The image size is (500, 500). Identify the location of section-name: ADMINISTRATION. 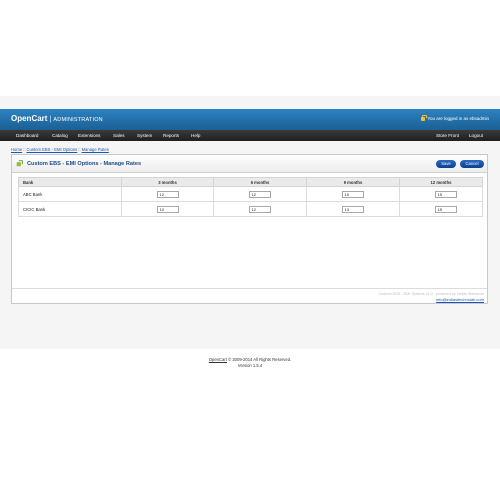
(78, 120).